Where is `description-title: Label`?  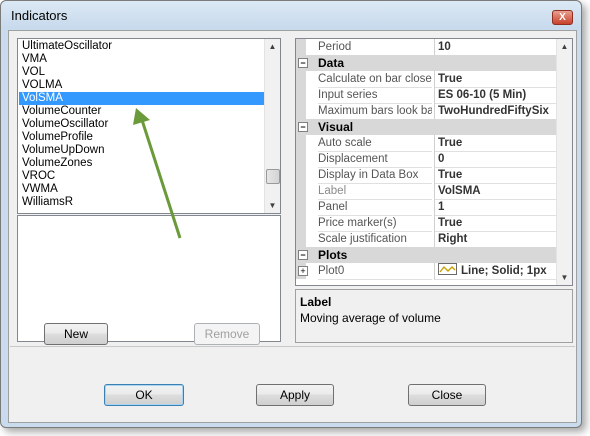
description-title: Label is located at coordinates (316, 302).